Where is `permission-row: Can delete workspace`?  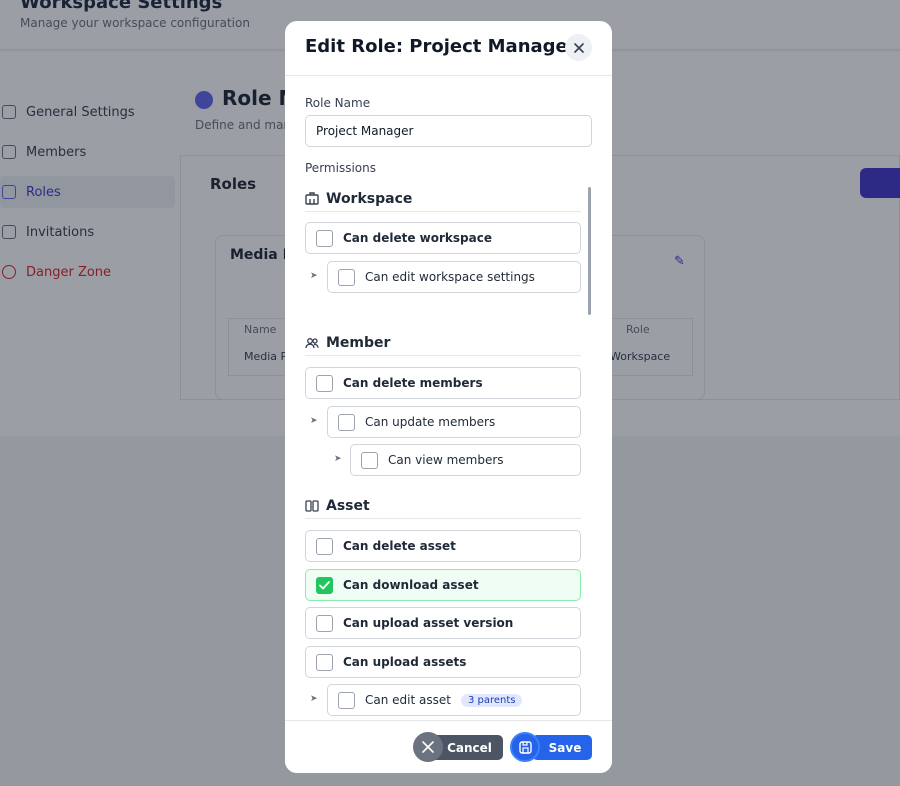 permission-row: Can delete workspace is located at coordinates (443, 238).